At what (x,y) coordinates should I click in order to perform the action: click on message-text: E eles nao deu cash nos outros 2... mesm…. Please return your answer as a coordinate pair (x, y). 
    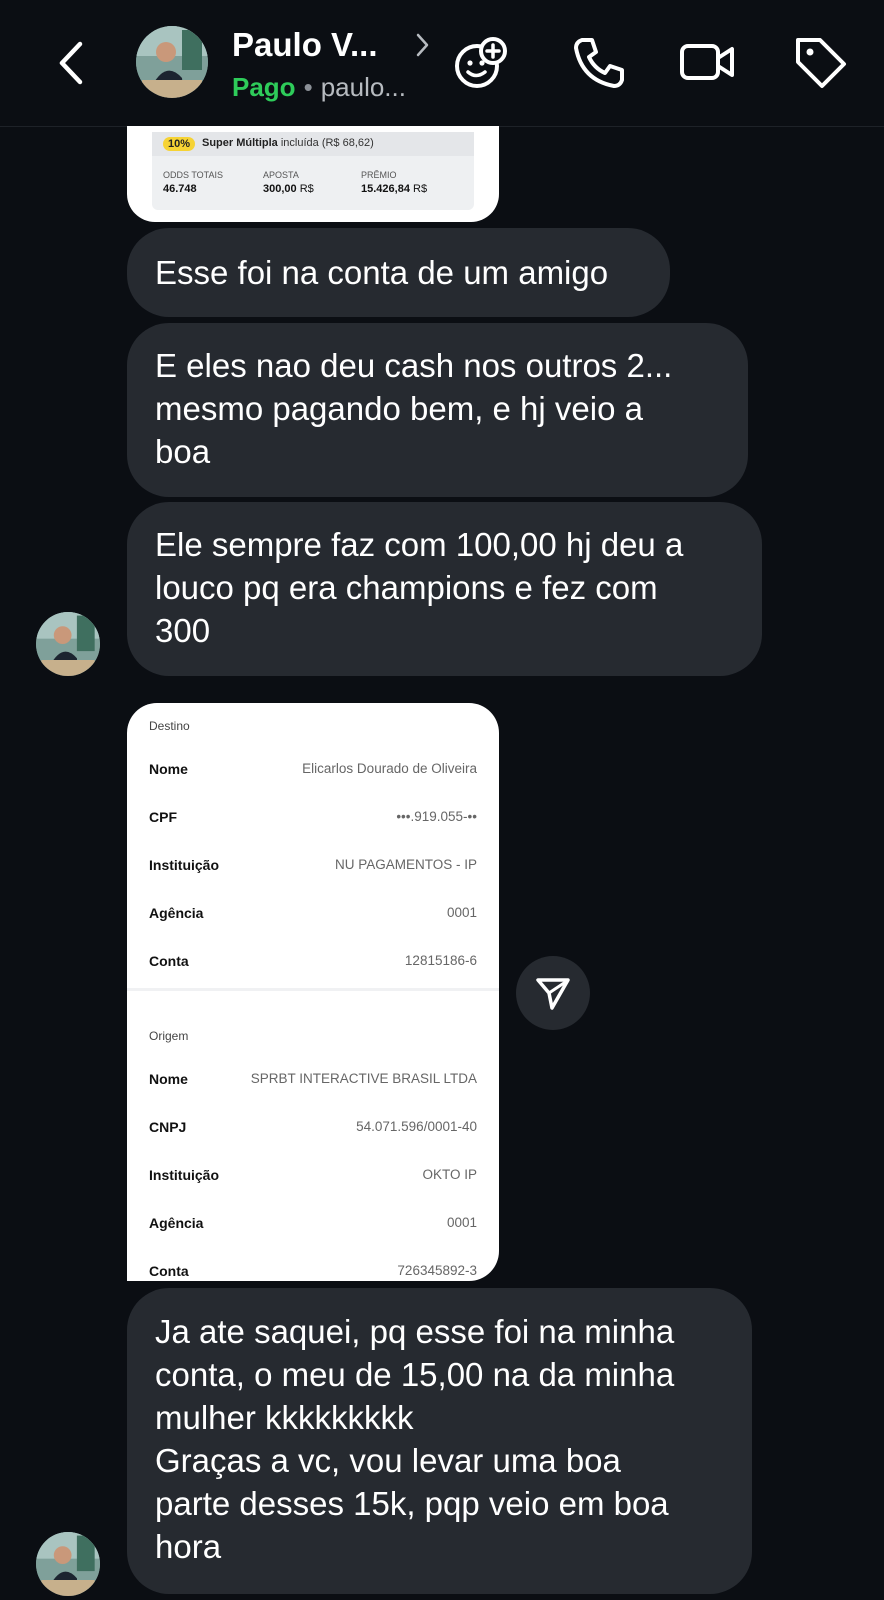
    Looking at the image, I should click on (414, 408).